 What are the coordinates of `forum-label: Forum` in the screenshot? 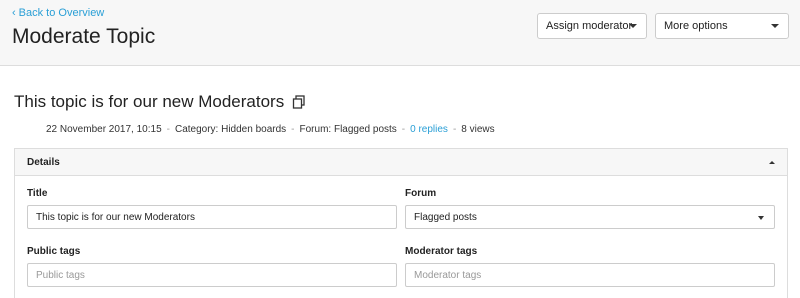 It's located at (421, 193).